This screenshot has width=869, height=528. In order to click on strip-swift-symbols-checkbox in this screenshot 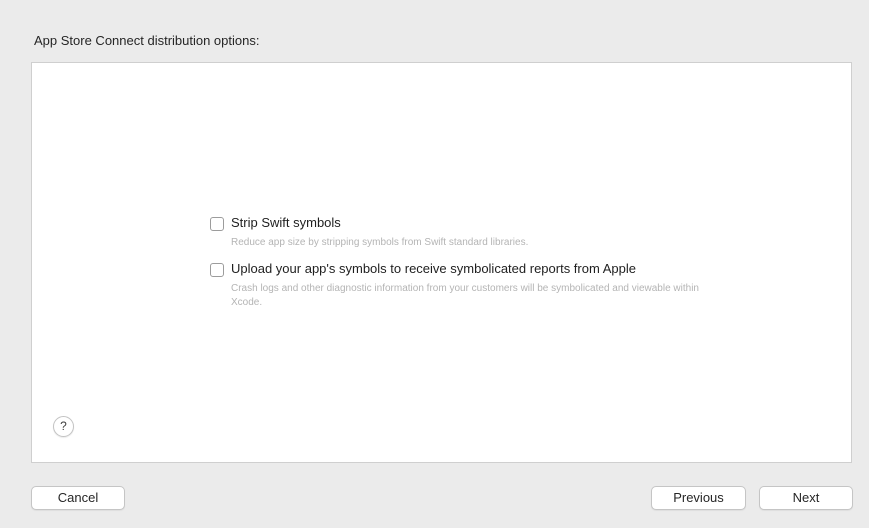, I will do `click(217, 224)`.